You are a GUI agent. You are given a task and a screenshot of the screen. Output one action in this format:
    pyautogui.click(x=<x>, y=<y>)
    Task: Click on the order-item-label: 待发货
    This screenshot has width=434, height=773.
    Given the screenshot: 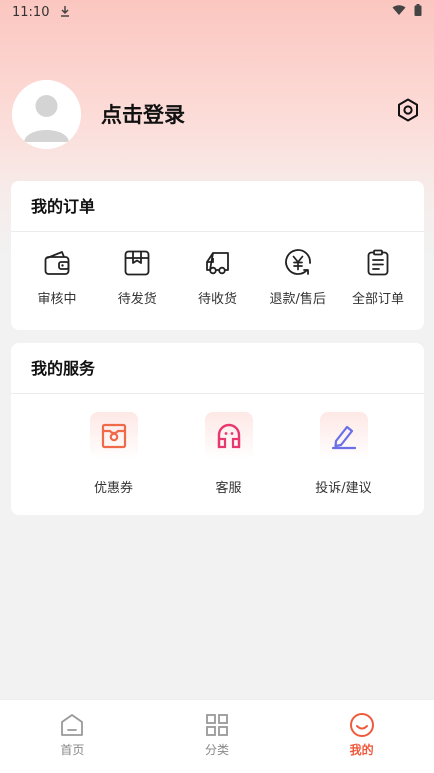 What is the action you would take?
    pyautogui.click(x=137, y=299)
    